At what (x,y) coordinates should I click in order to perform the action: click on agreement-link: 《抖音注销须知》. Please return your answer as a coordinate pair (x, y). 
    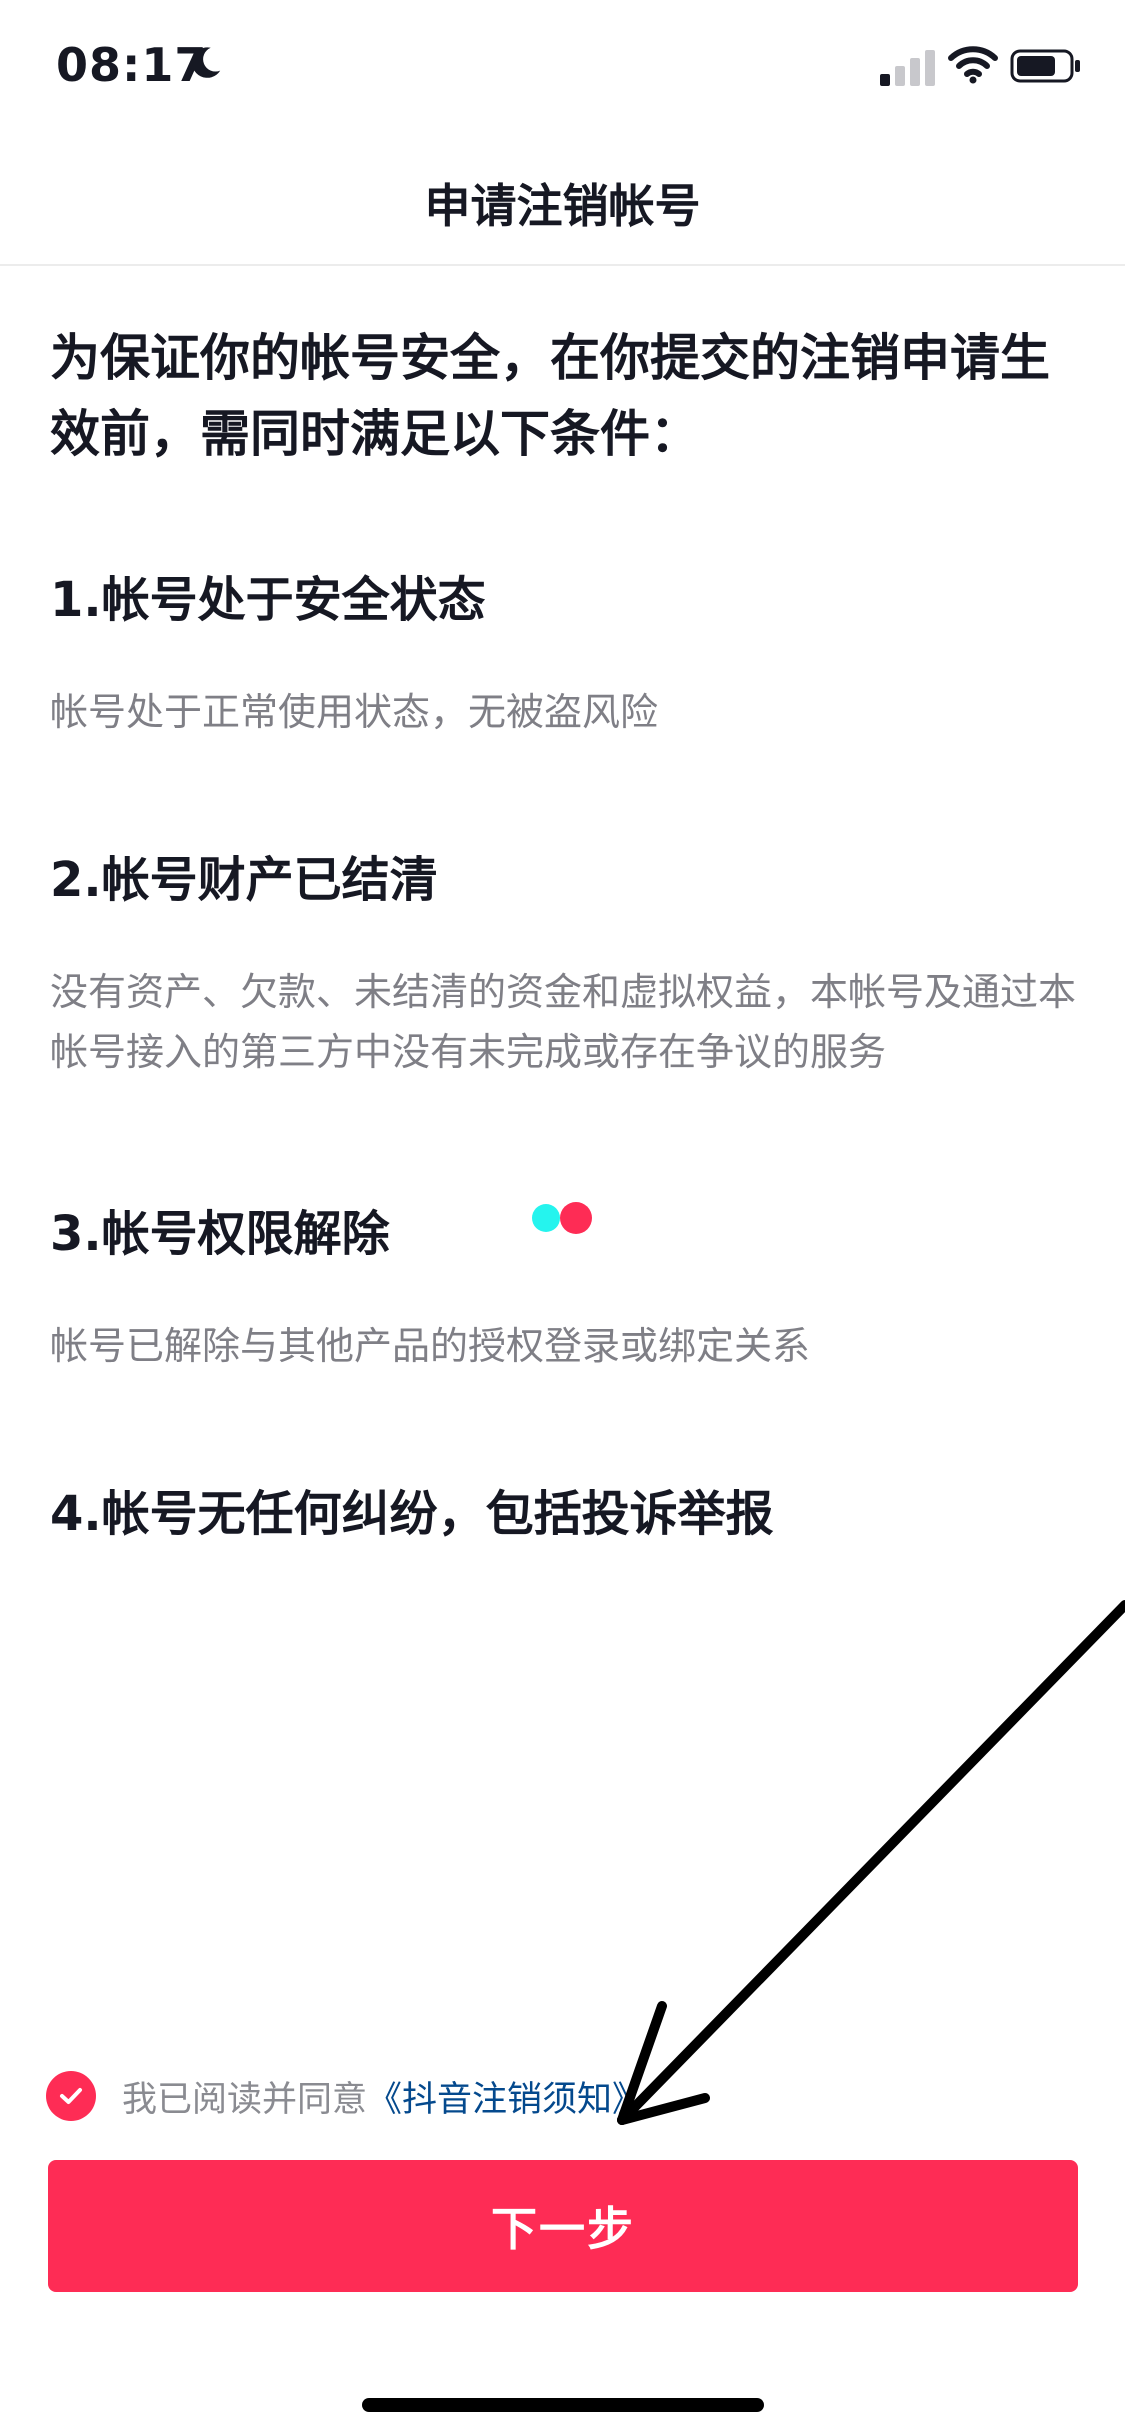
    Looking at the image, I should click on (507, 2096).